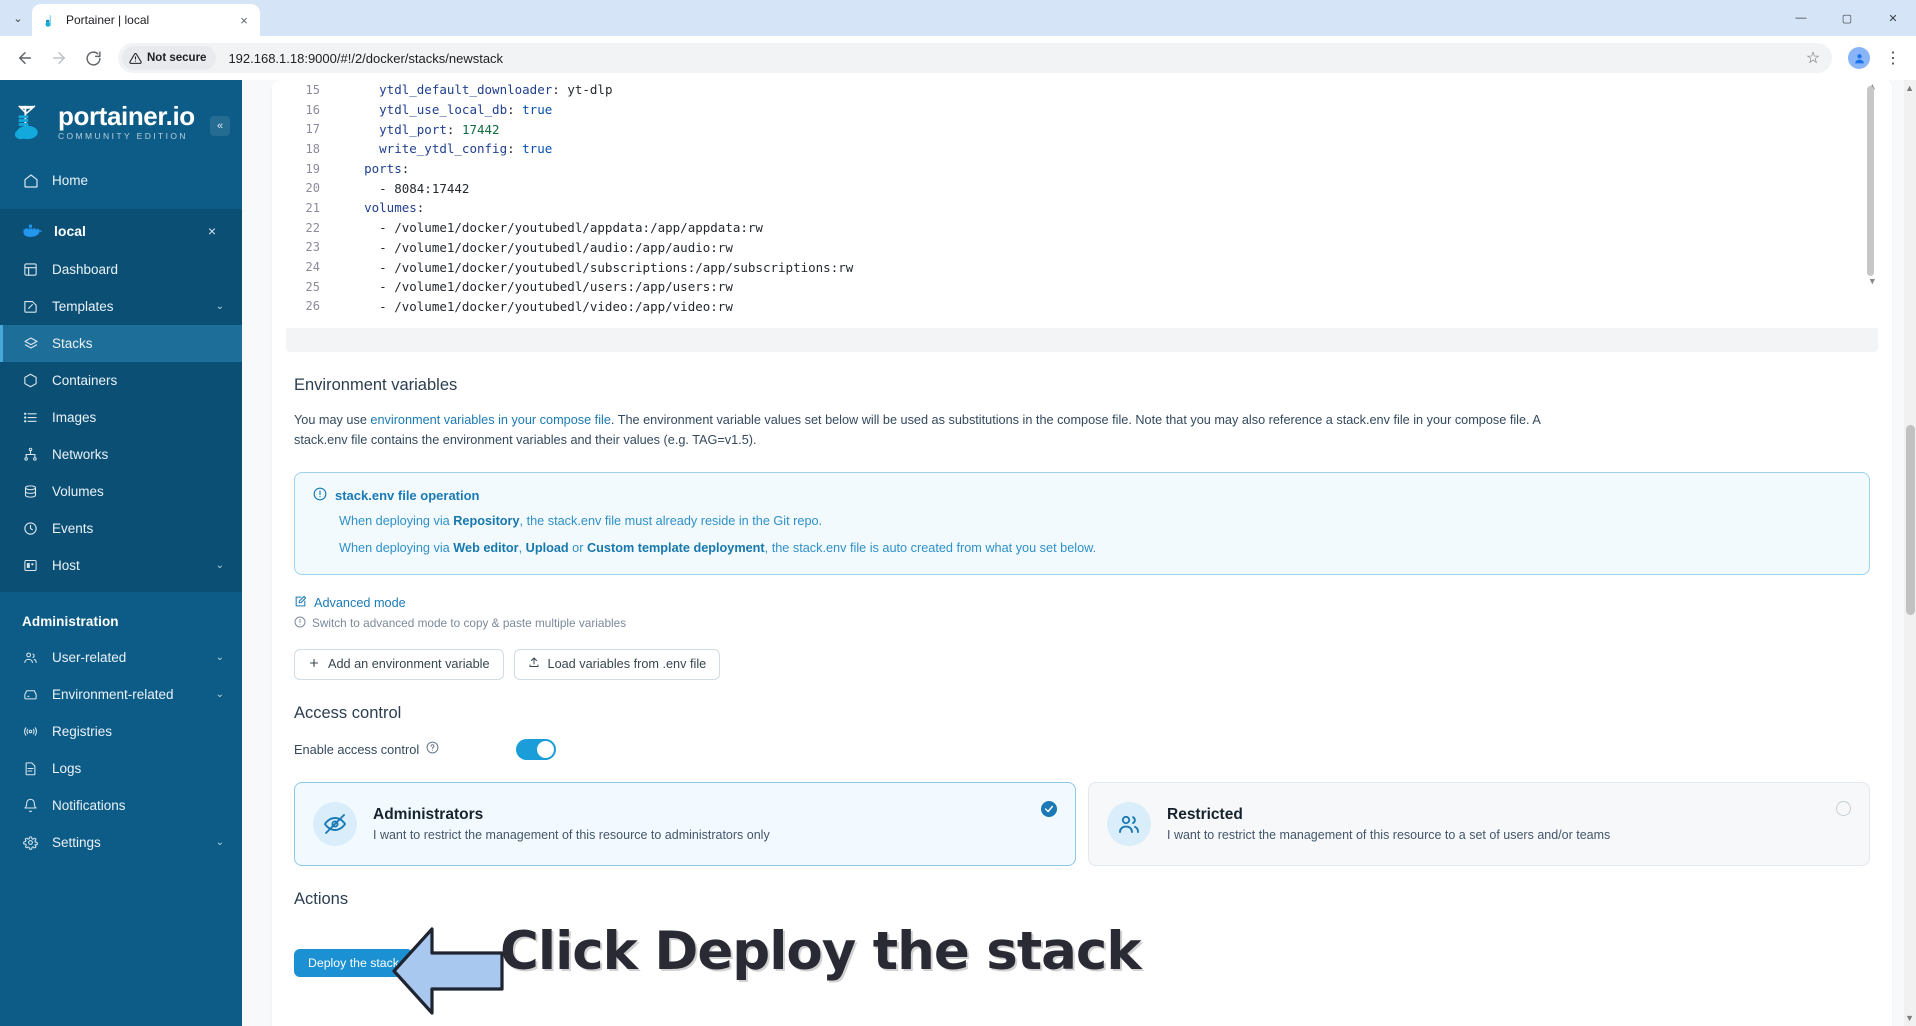 Image resolution: width=1916 pixels, height=1026 pixels. Describe the element at coordinates (121, 269) in the screenshot. I see `sidebar-item-dashboard: Dashboard` at that location.